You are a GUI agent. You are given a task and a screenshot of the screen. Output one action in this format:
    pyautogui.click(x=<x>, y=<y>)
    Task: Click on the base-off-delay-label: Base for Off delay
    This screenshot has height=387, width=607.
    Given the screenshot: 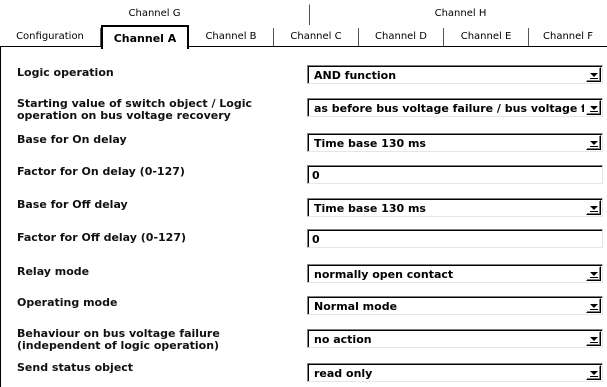 What is the action you would take?
    pyautogui.click(x=72, y=204)
    